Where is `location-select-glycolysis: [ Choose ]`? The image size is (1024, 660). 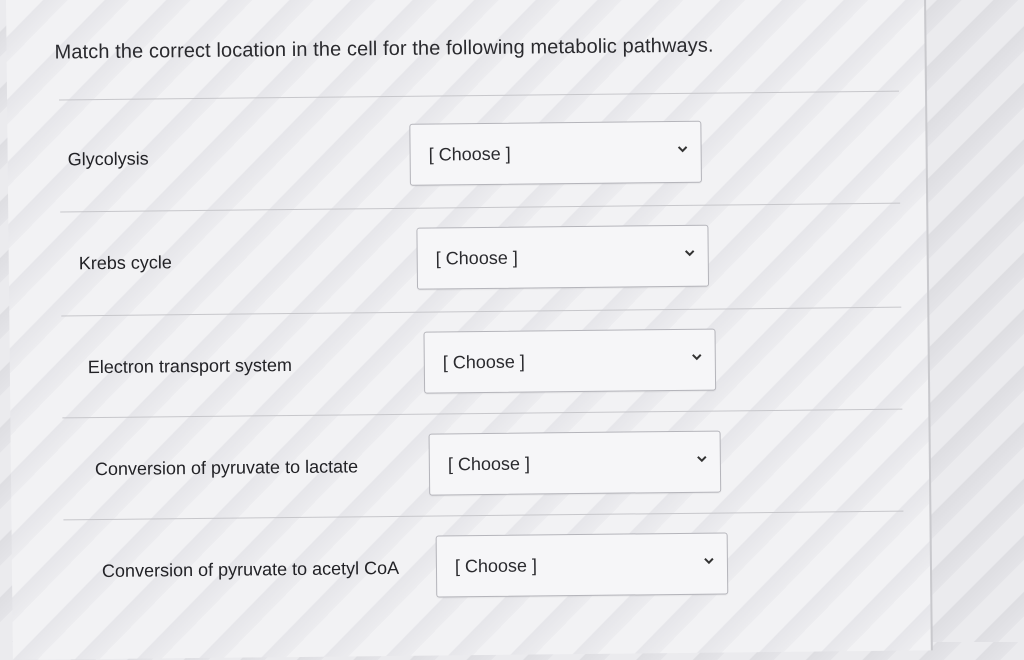 location-select-glycolysis: [ Choose ] is located at coordinates (555, 153).